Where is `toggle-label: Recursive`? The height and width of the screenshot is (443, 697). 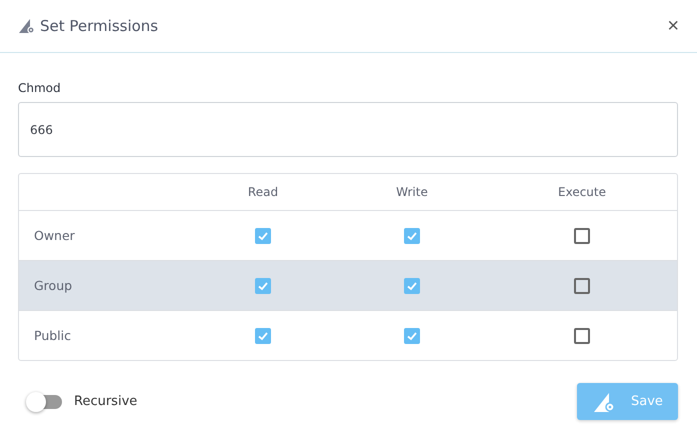 toggle-label: Recursive is located at coordinates (106, 401).